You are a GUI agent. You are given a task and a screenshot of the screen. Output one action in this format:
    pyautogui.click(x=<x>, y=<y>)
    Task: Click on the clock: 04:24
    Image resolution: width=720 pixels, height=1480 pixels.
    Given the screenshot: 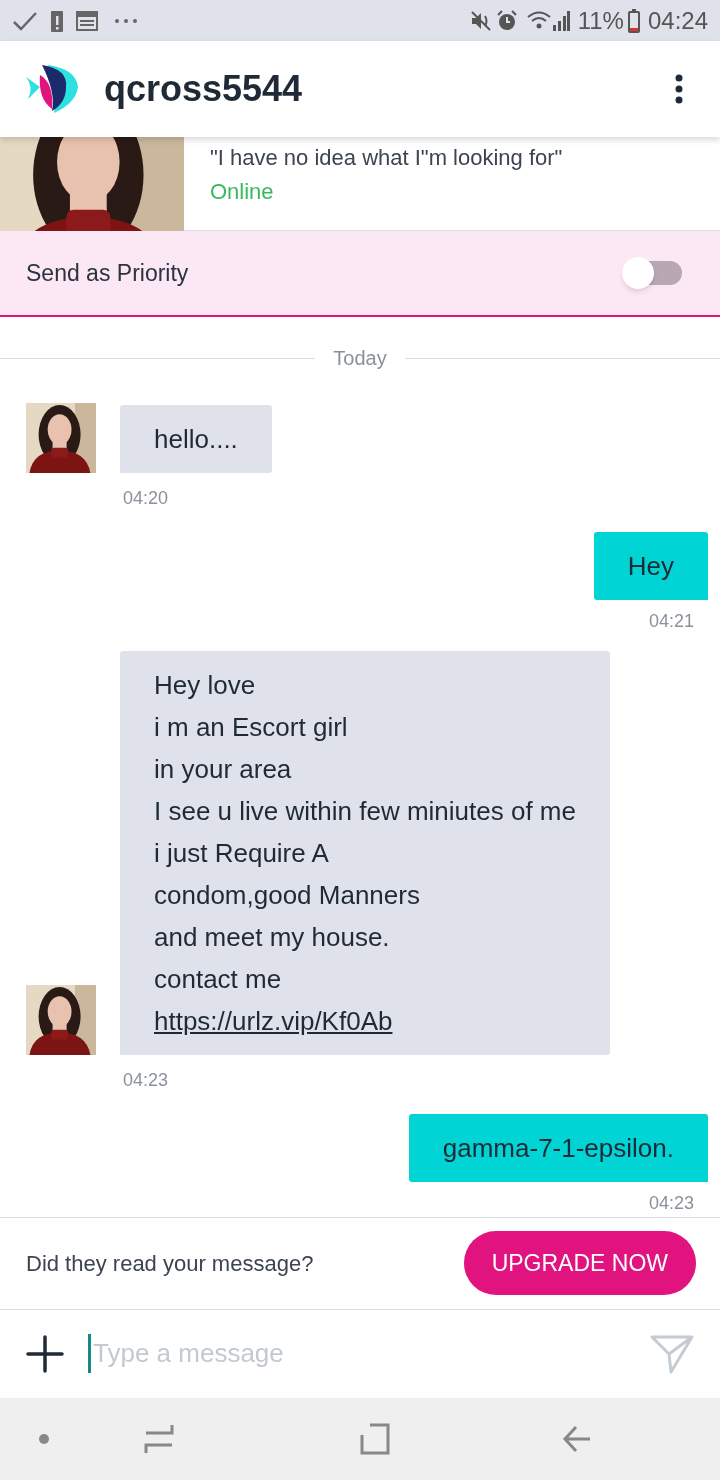 What is the action you would take?
    pyautogui.click(x=677, y=20)
    